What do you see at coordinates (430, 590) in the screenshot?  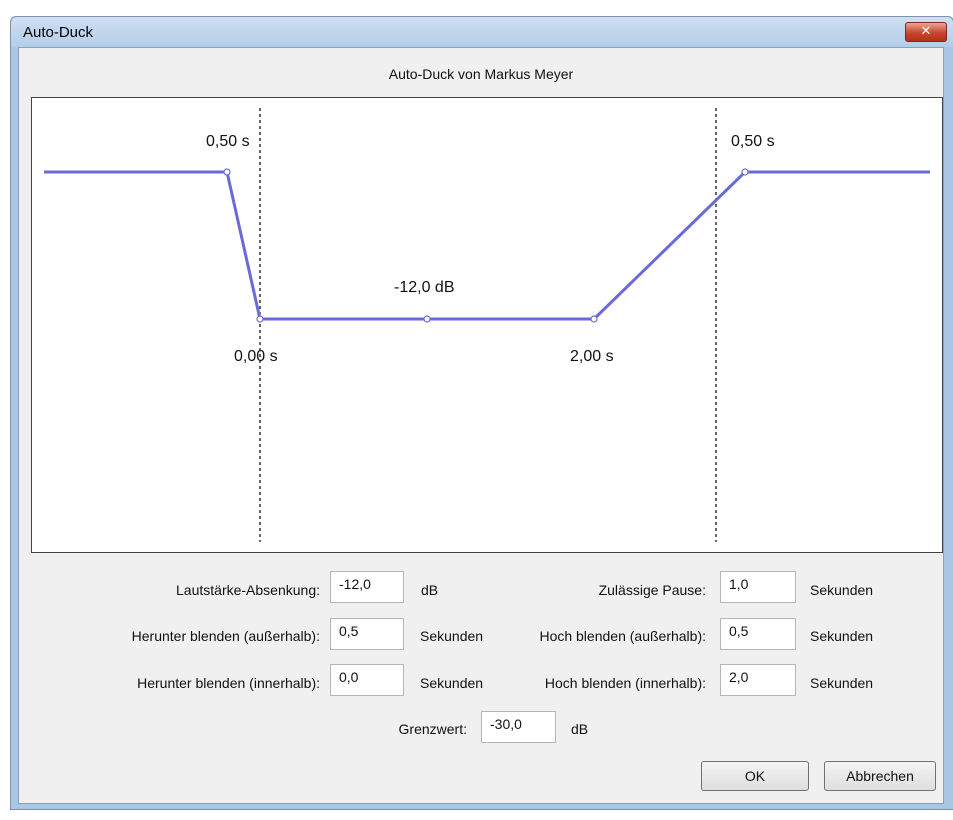 I see `duck-amount-unit: dB` at bounding box center [430, 590].